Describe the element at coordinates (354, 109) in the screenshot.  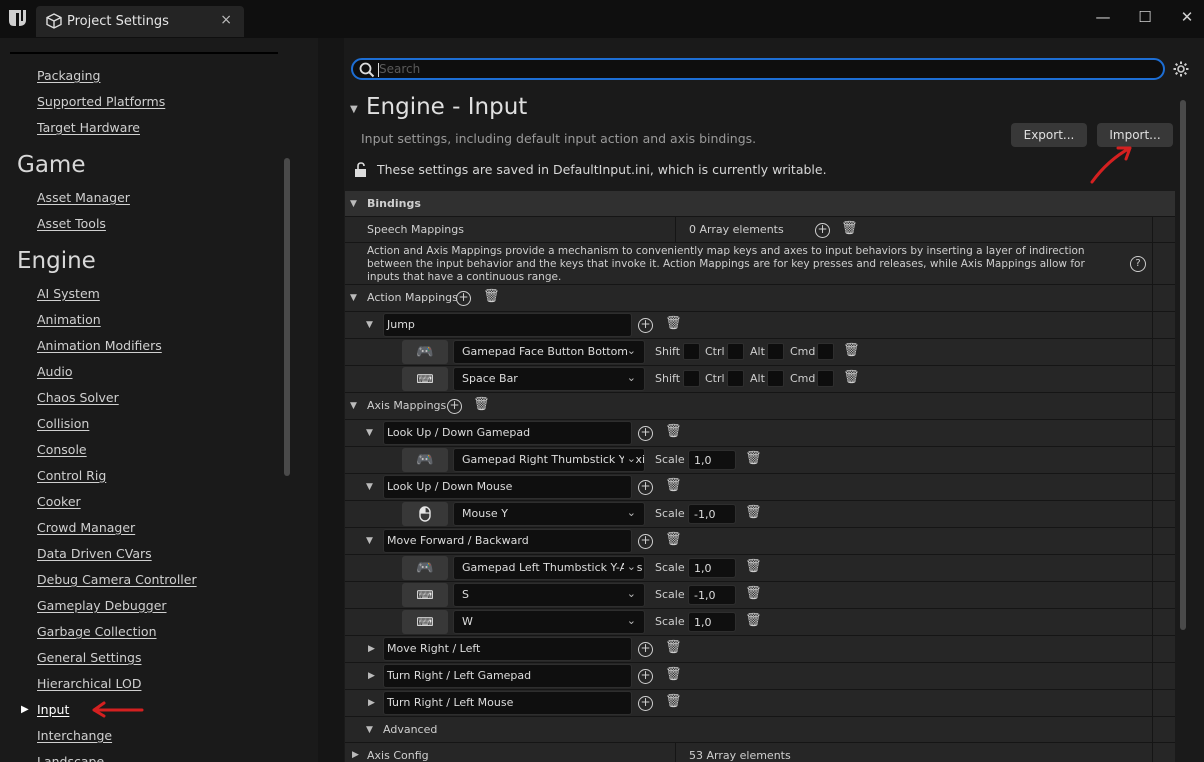
I see `collapse-section-icon: ▼` at that location.